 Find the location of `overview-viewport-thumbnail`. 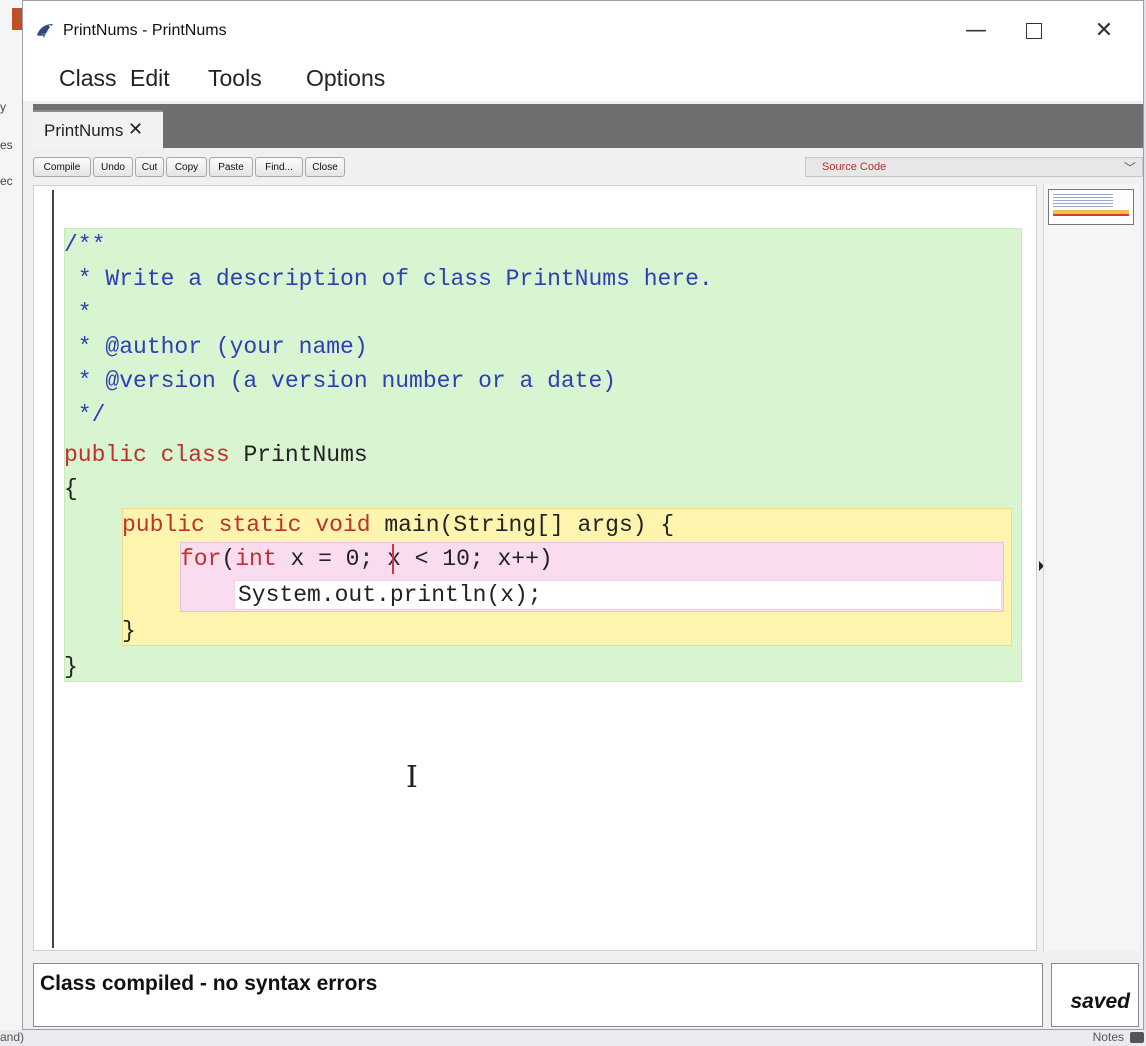

overview-viewport-thumbnail is located at coordinates (1091, 207).